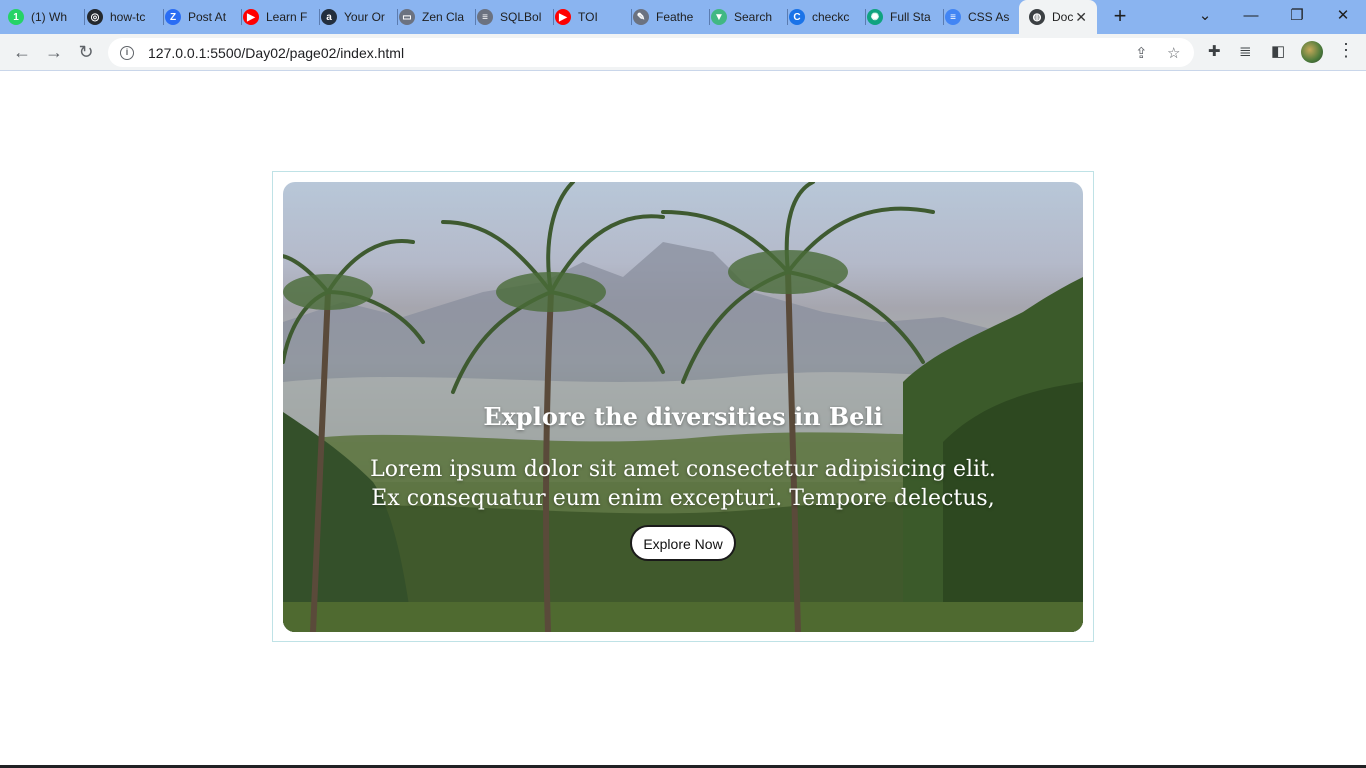 This screenshot has height=768, width=1366. Describe the element at coordinates (1214, 51) in the screenshot. I see `extensions-icon: ✚` at that location.